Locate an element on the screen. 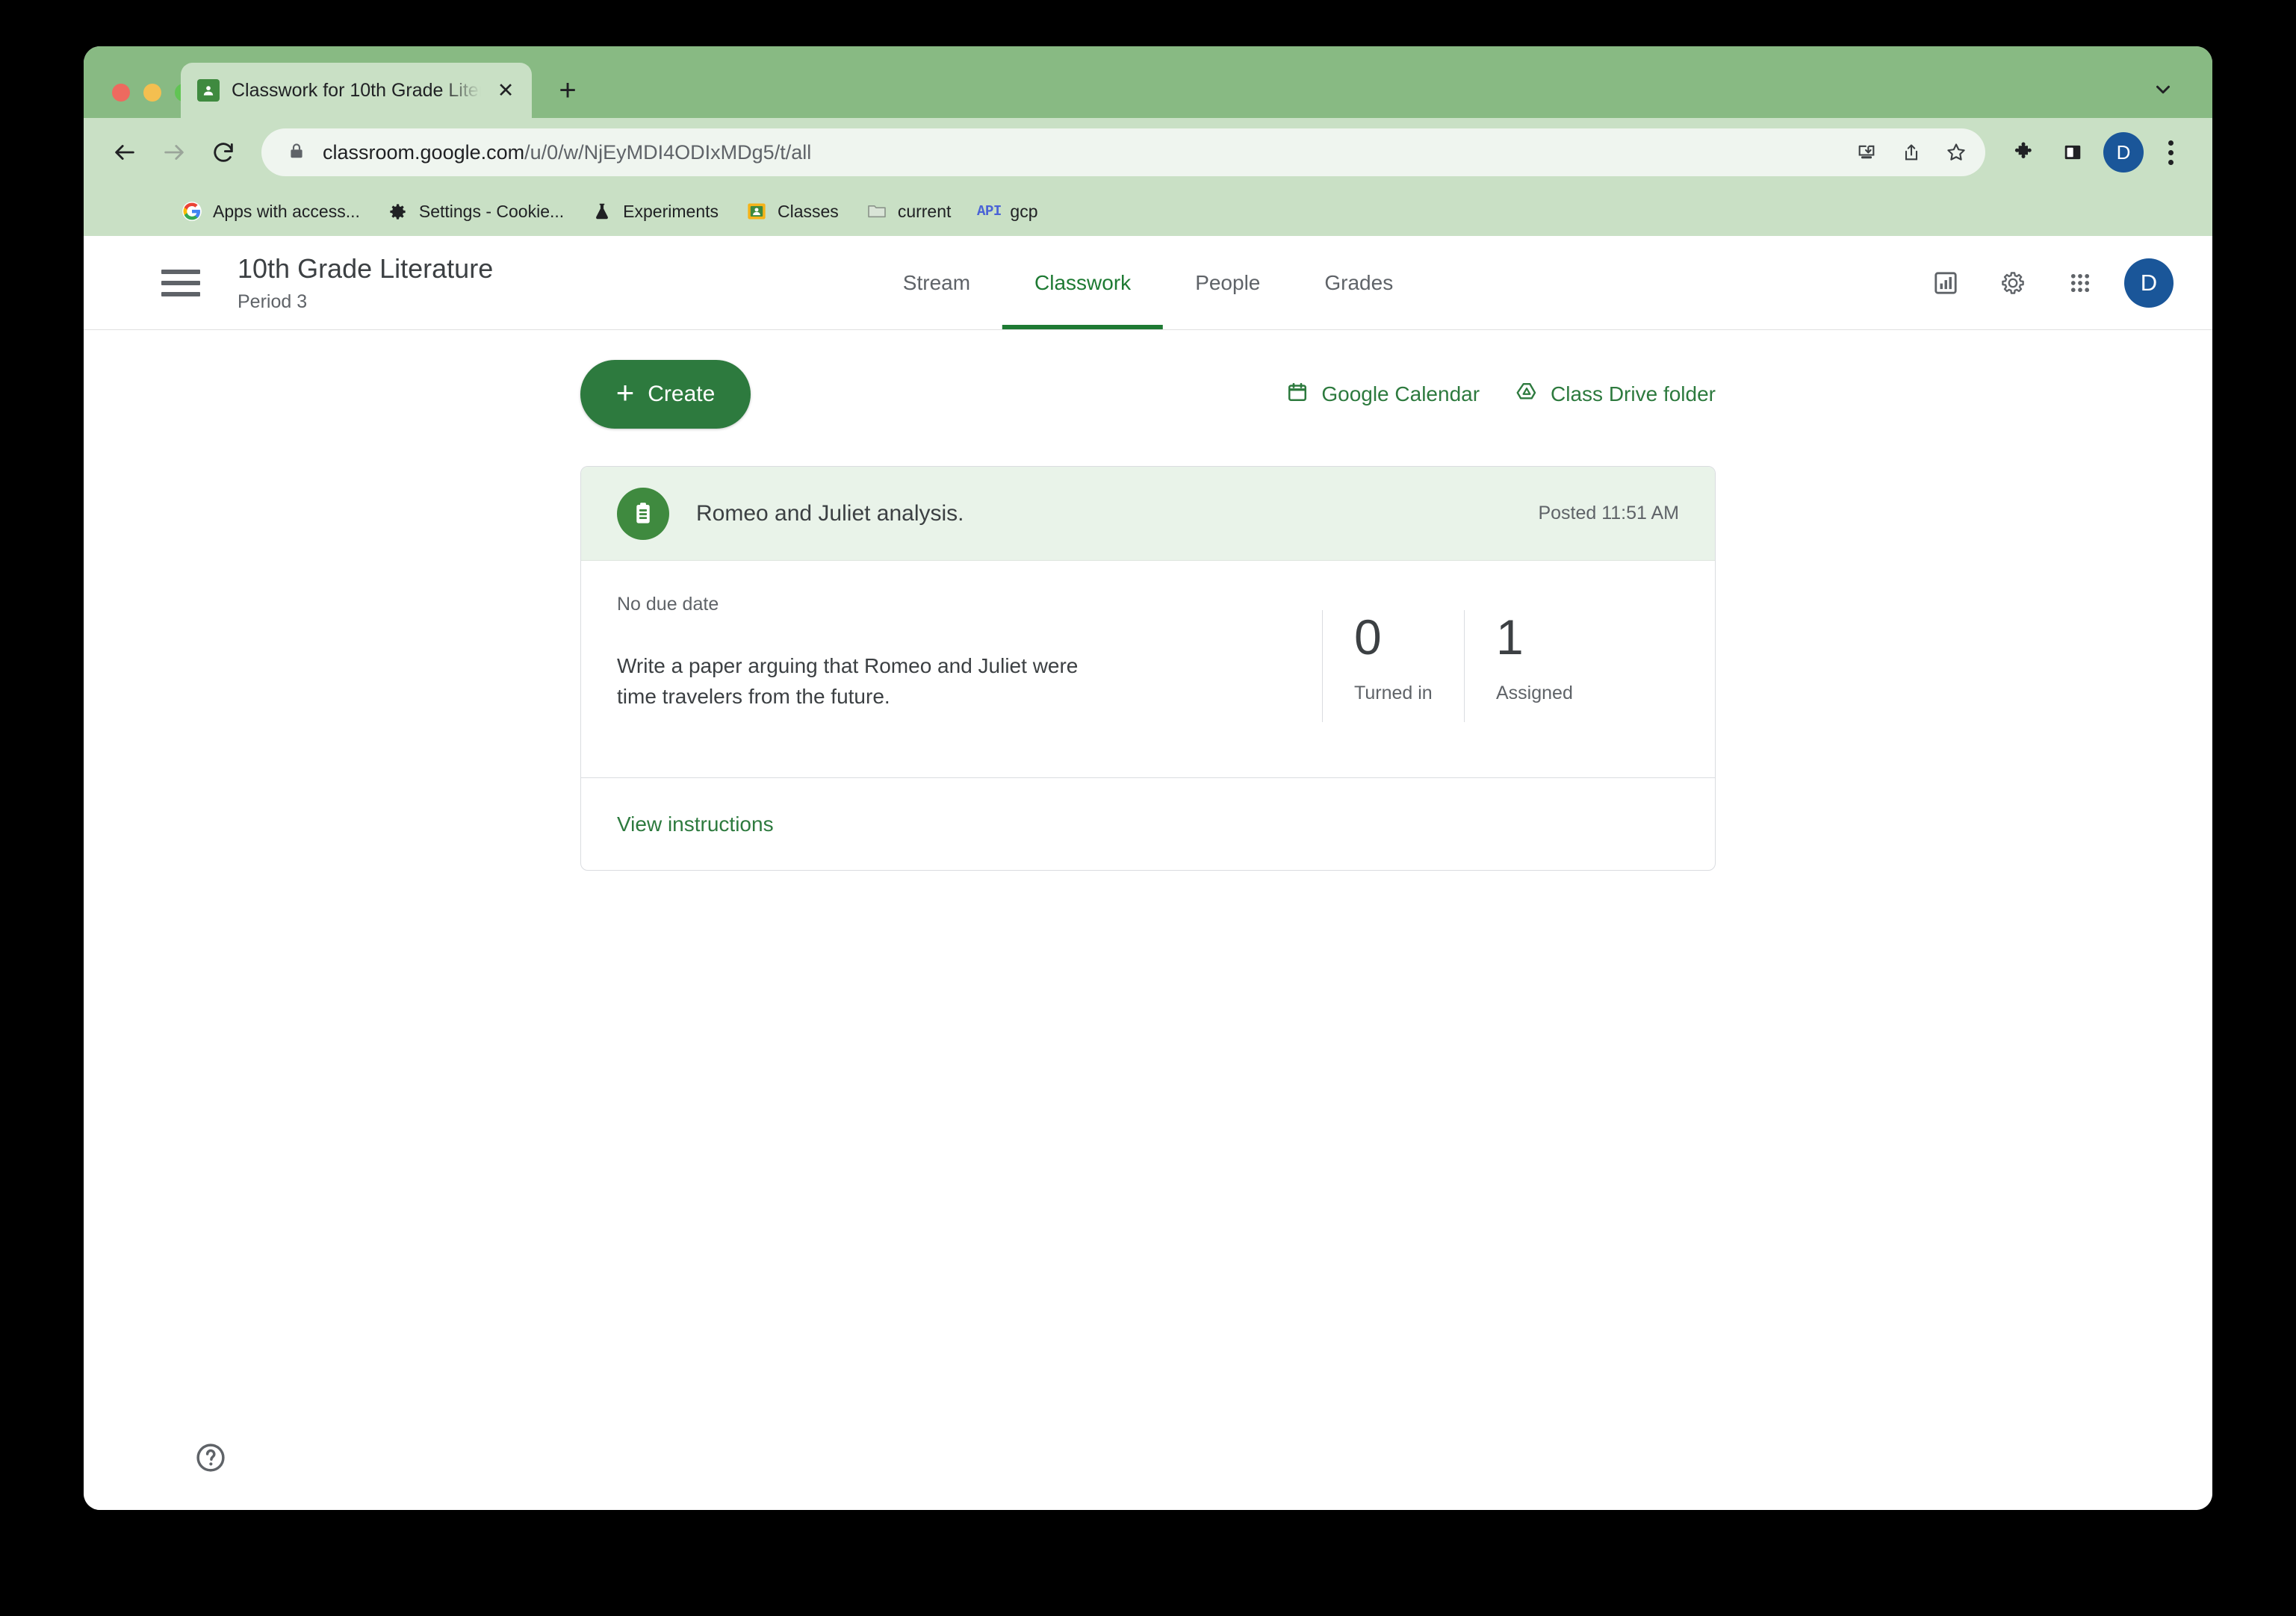 Image resolution: width=2296 pixels, height=1616 pixels. insights-icon is located at coordinates (1946, 283).